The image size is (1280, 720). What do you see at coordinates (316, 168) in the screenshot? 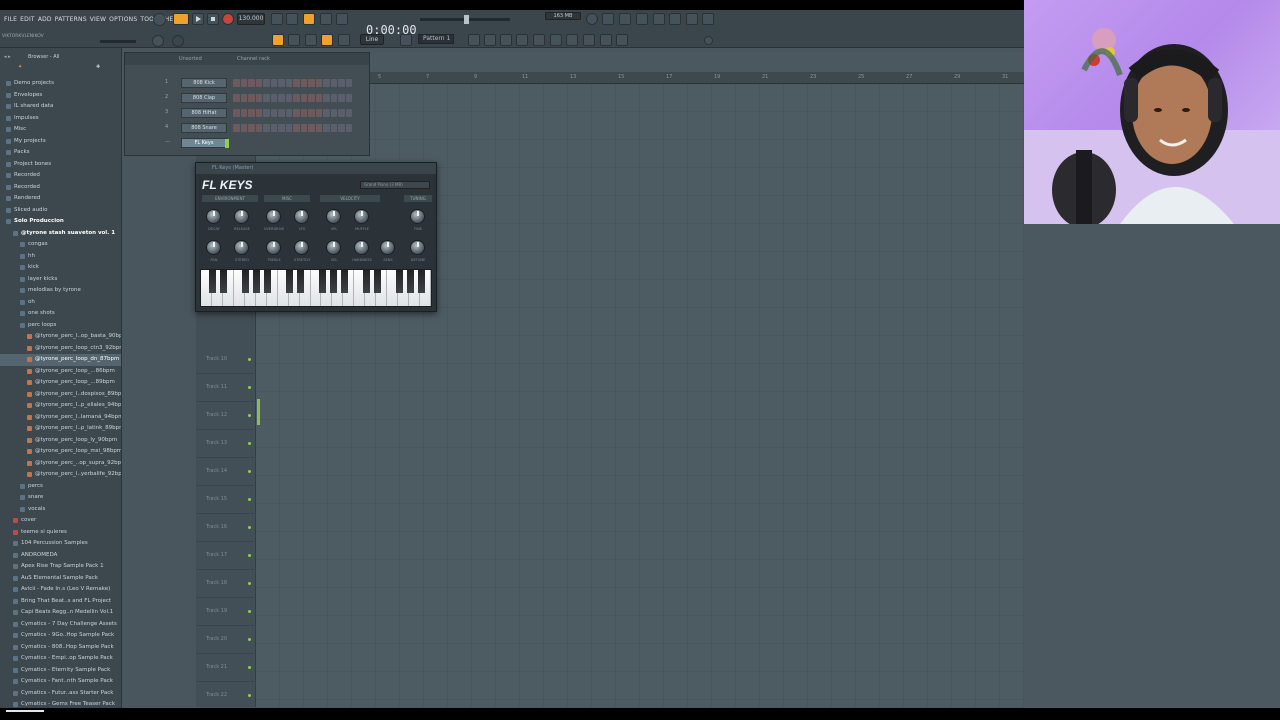
I see `plugin-window-title: FL Keys (Master)` at bounding box center [316, 168].